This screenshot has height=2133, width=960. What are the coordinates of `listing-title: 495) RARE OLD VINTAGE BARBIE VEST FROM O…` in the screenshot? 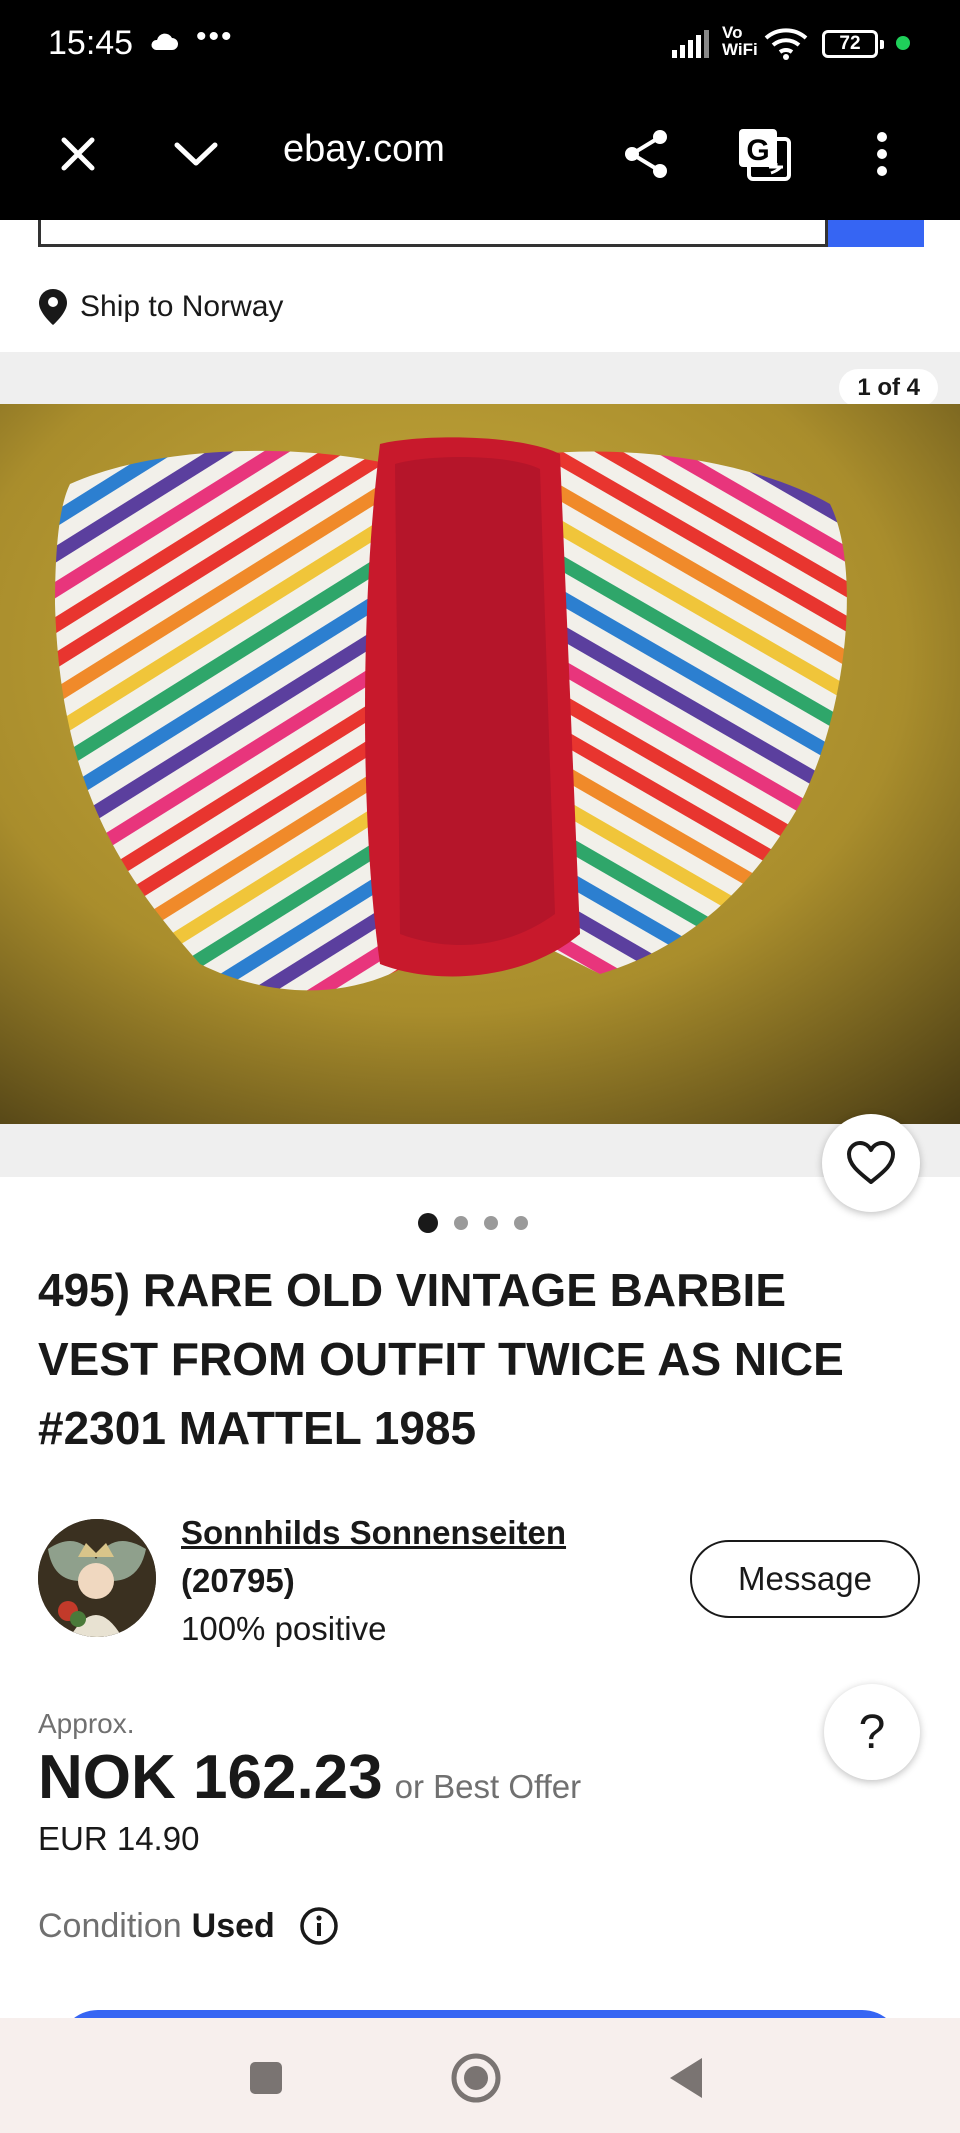 It's located at (441, 1359).